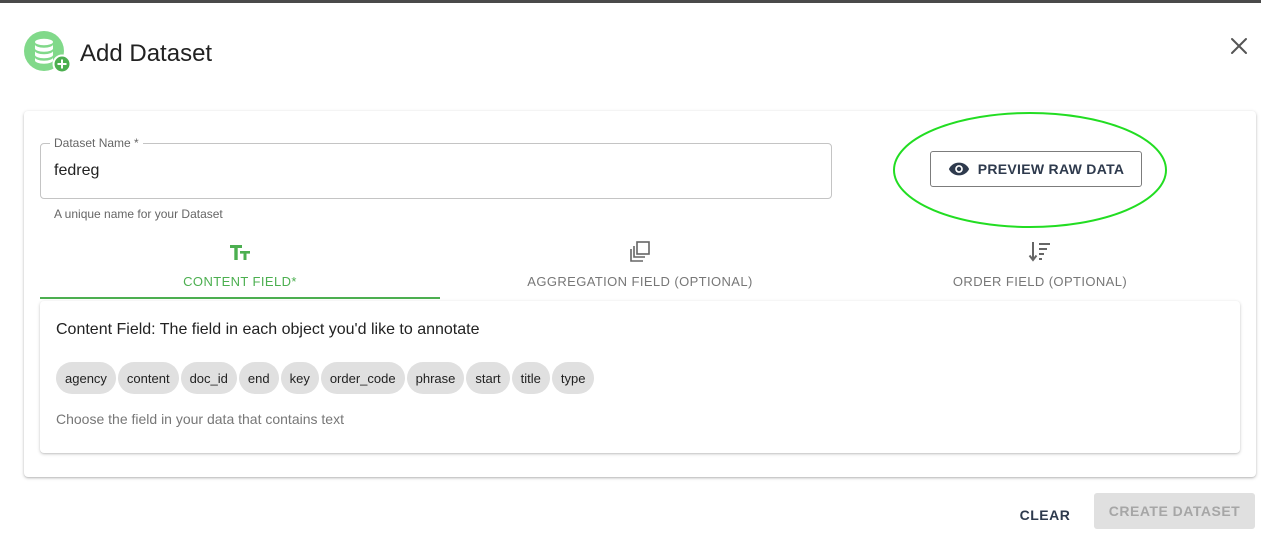  What do you see at coordinates (1045, 515) in the screenshot?
I see `clear-button: CLEAR` at bounding box center [1045, 515].